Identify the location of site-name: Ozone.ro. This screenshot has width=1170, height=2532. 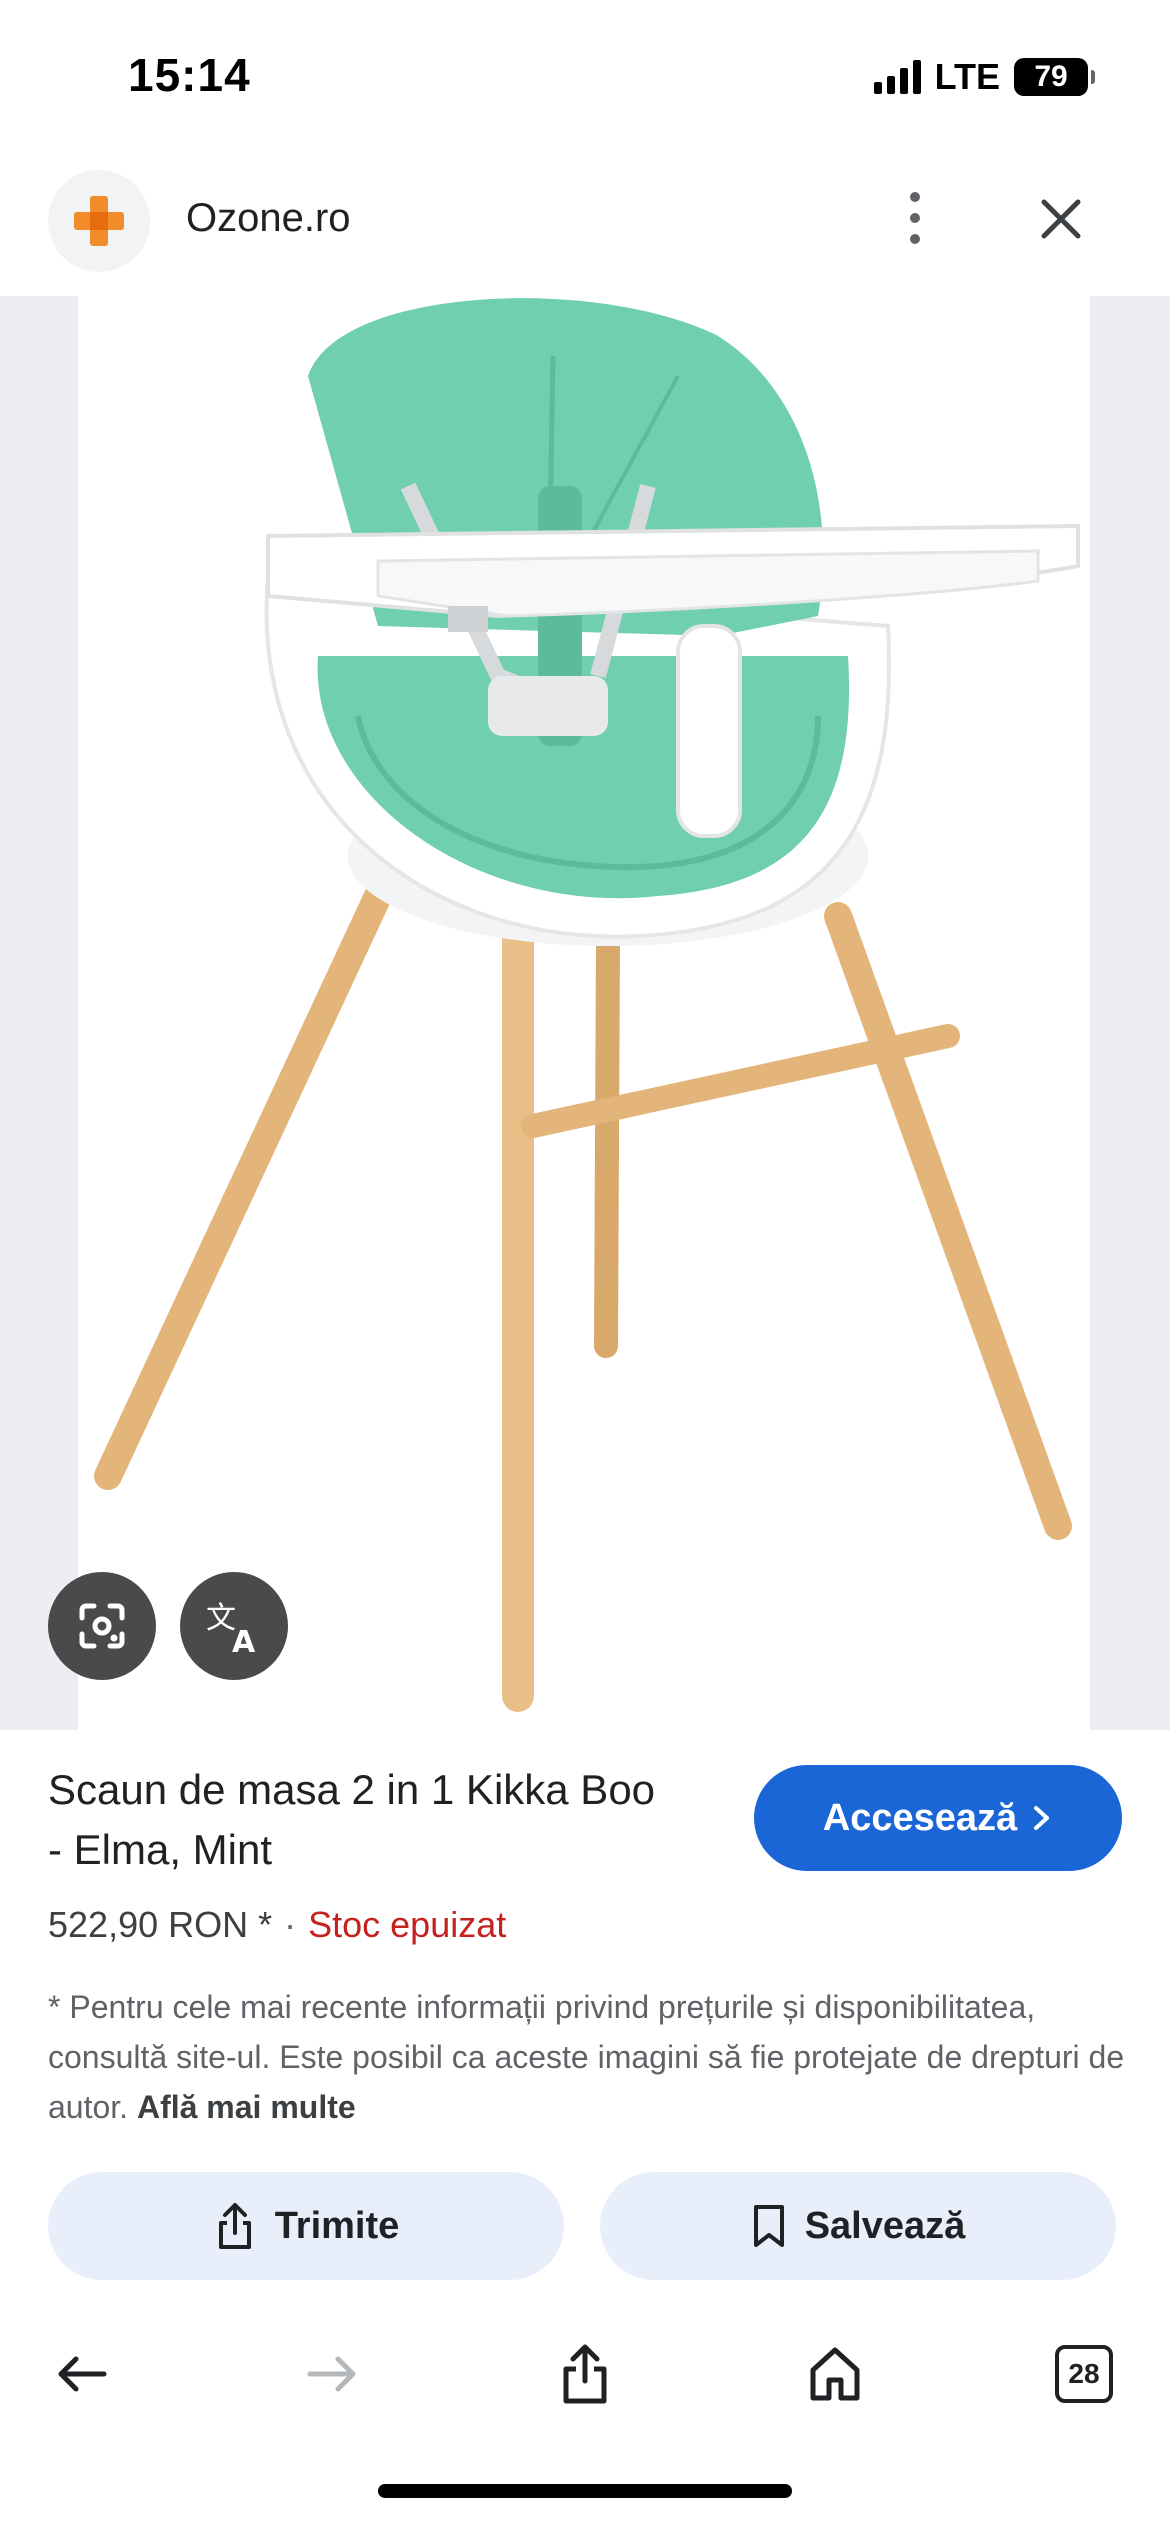
(268, 218).